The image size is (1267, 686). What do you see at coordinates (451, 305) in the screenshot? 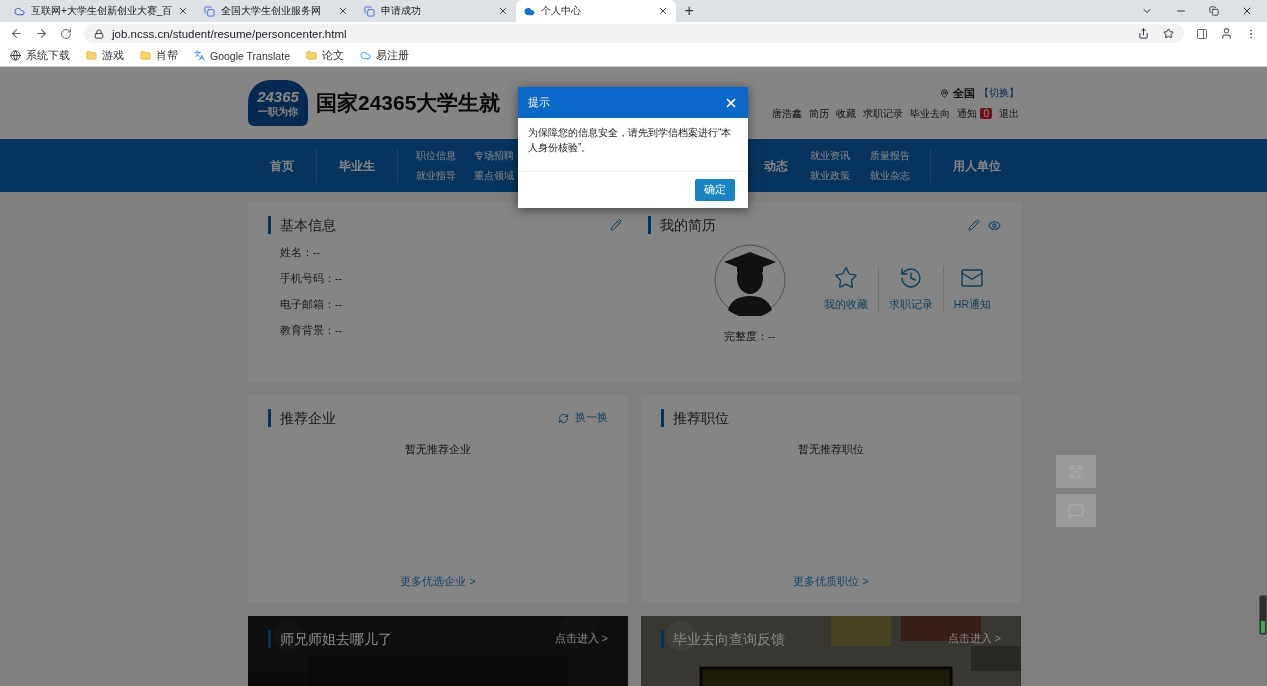
I see `info-field: 电子邮箱：--` at bounding box center [451, 305].